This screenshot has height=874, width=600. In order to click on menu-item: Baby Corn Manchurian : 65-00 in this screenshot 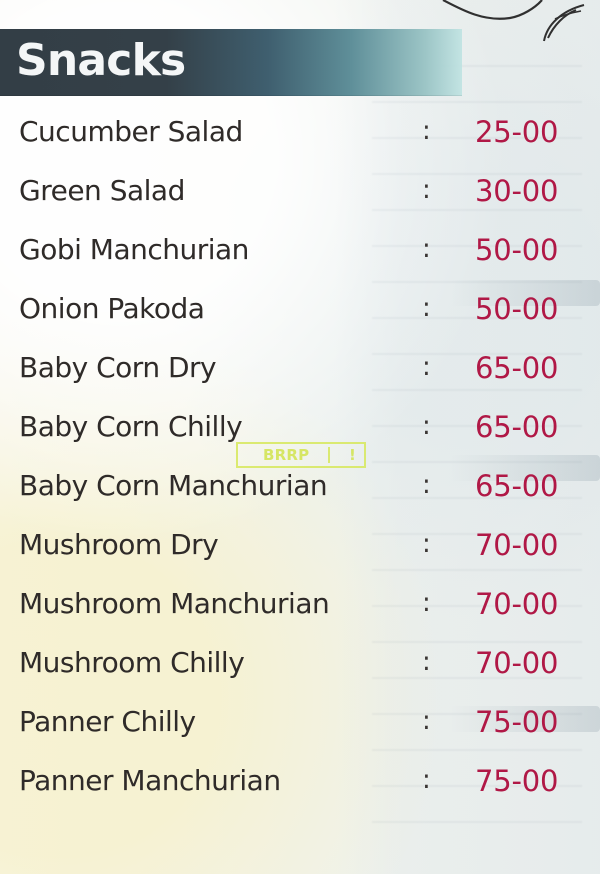, I will do `click(300, 486)`.